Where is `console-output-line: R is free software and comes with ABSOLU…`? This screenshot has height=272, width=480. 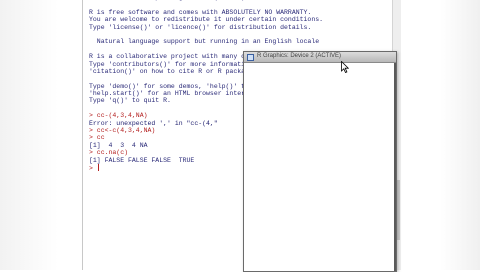
console-output-line: R is free software and comes with ABSOLU… is located at coordinates (200, 12).